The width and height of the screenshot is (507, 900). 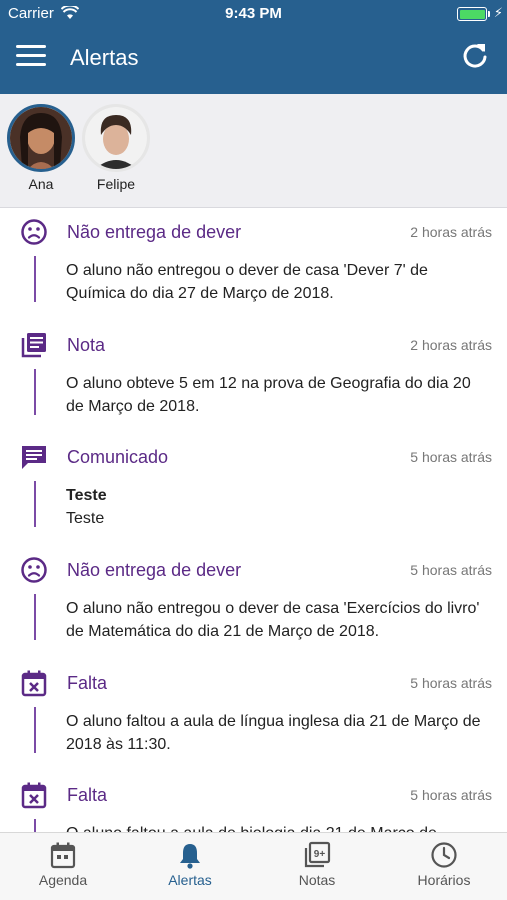 I want to click on charging-bolt-icon: ⚡, so click(x=498, y=12).